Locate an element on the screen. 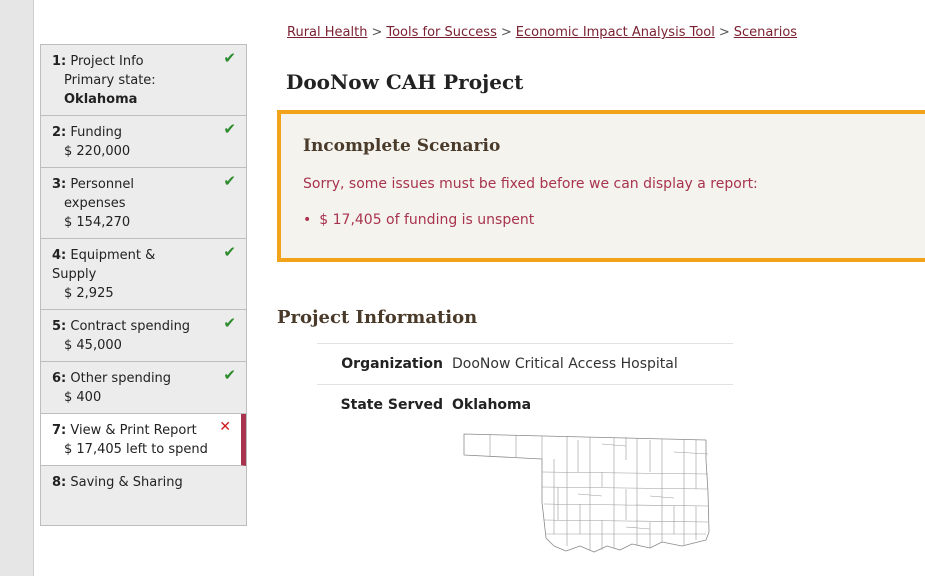 This screenshot has width=925, height=576. step-label: Equipment & is located at coordinates (113, 255).